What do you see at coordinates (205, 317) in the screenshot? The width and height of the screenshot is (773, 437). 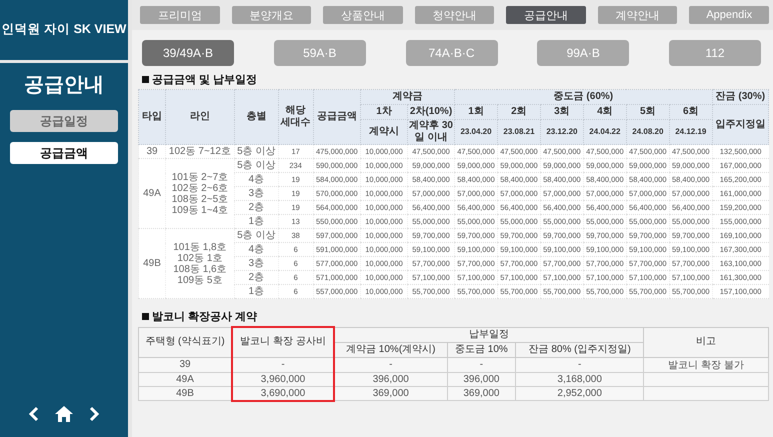 I see `section-heading: 발코니 확장공사 계약` at bounding box center [205, 317].